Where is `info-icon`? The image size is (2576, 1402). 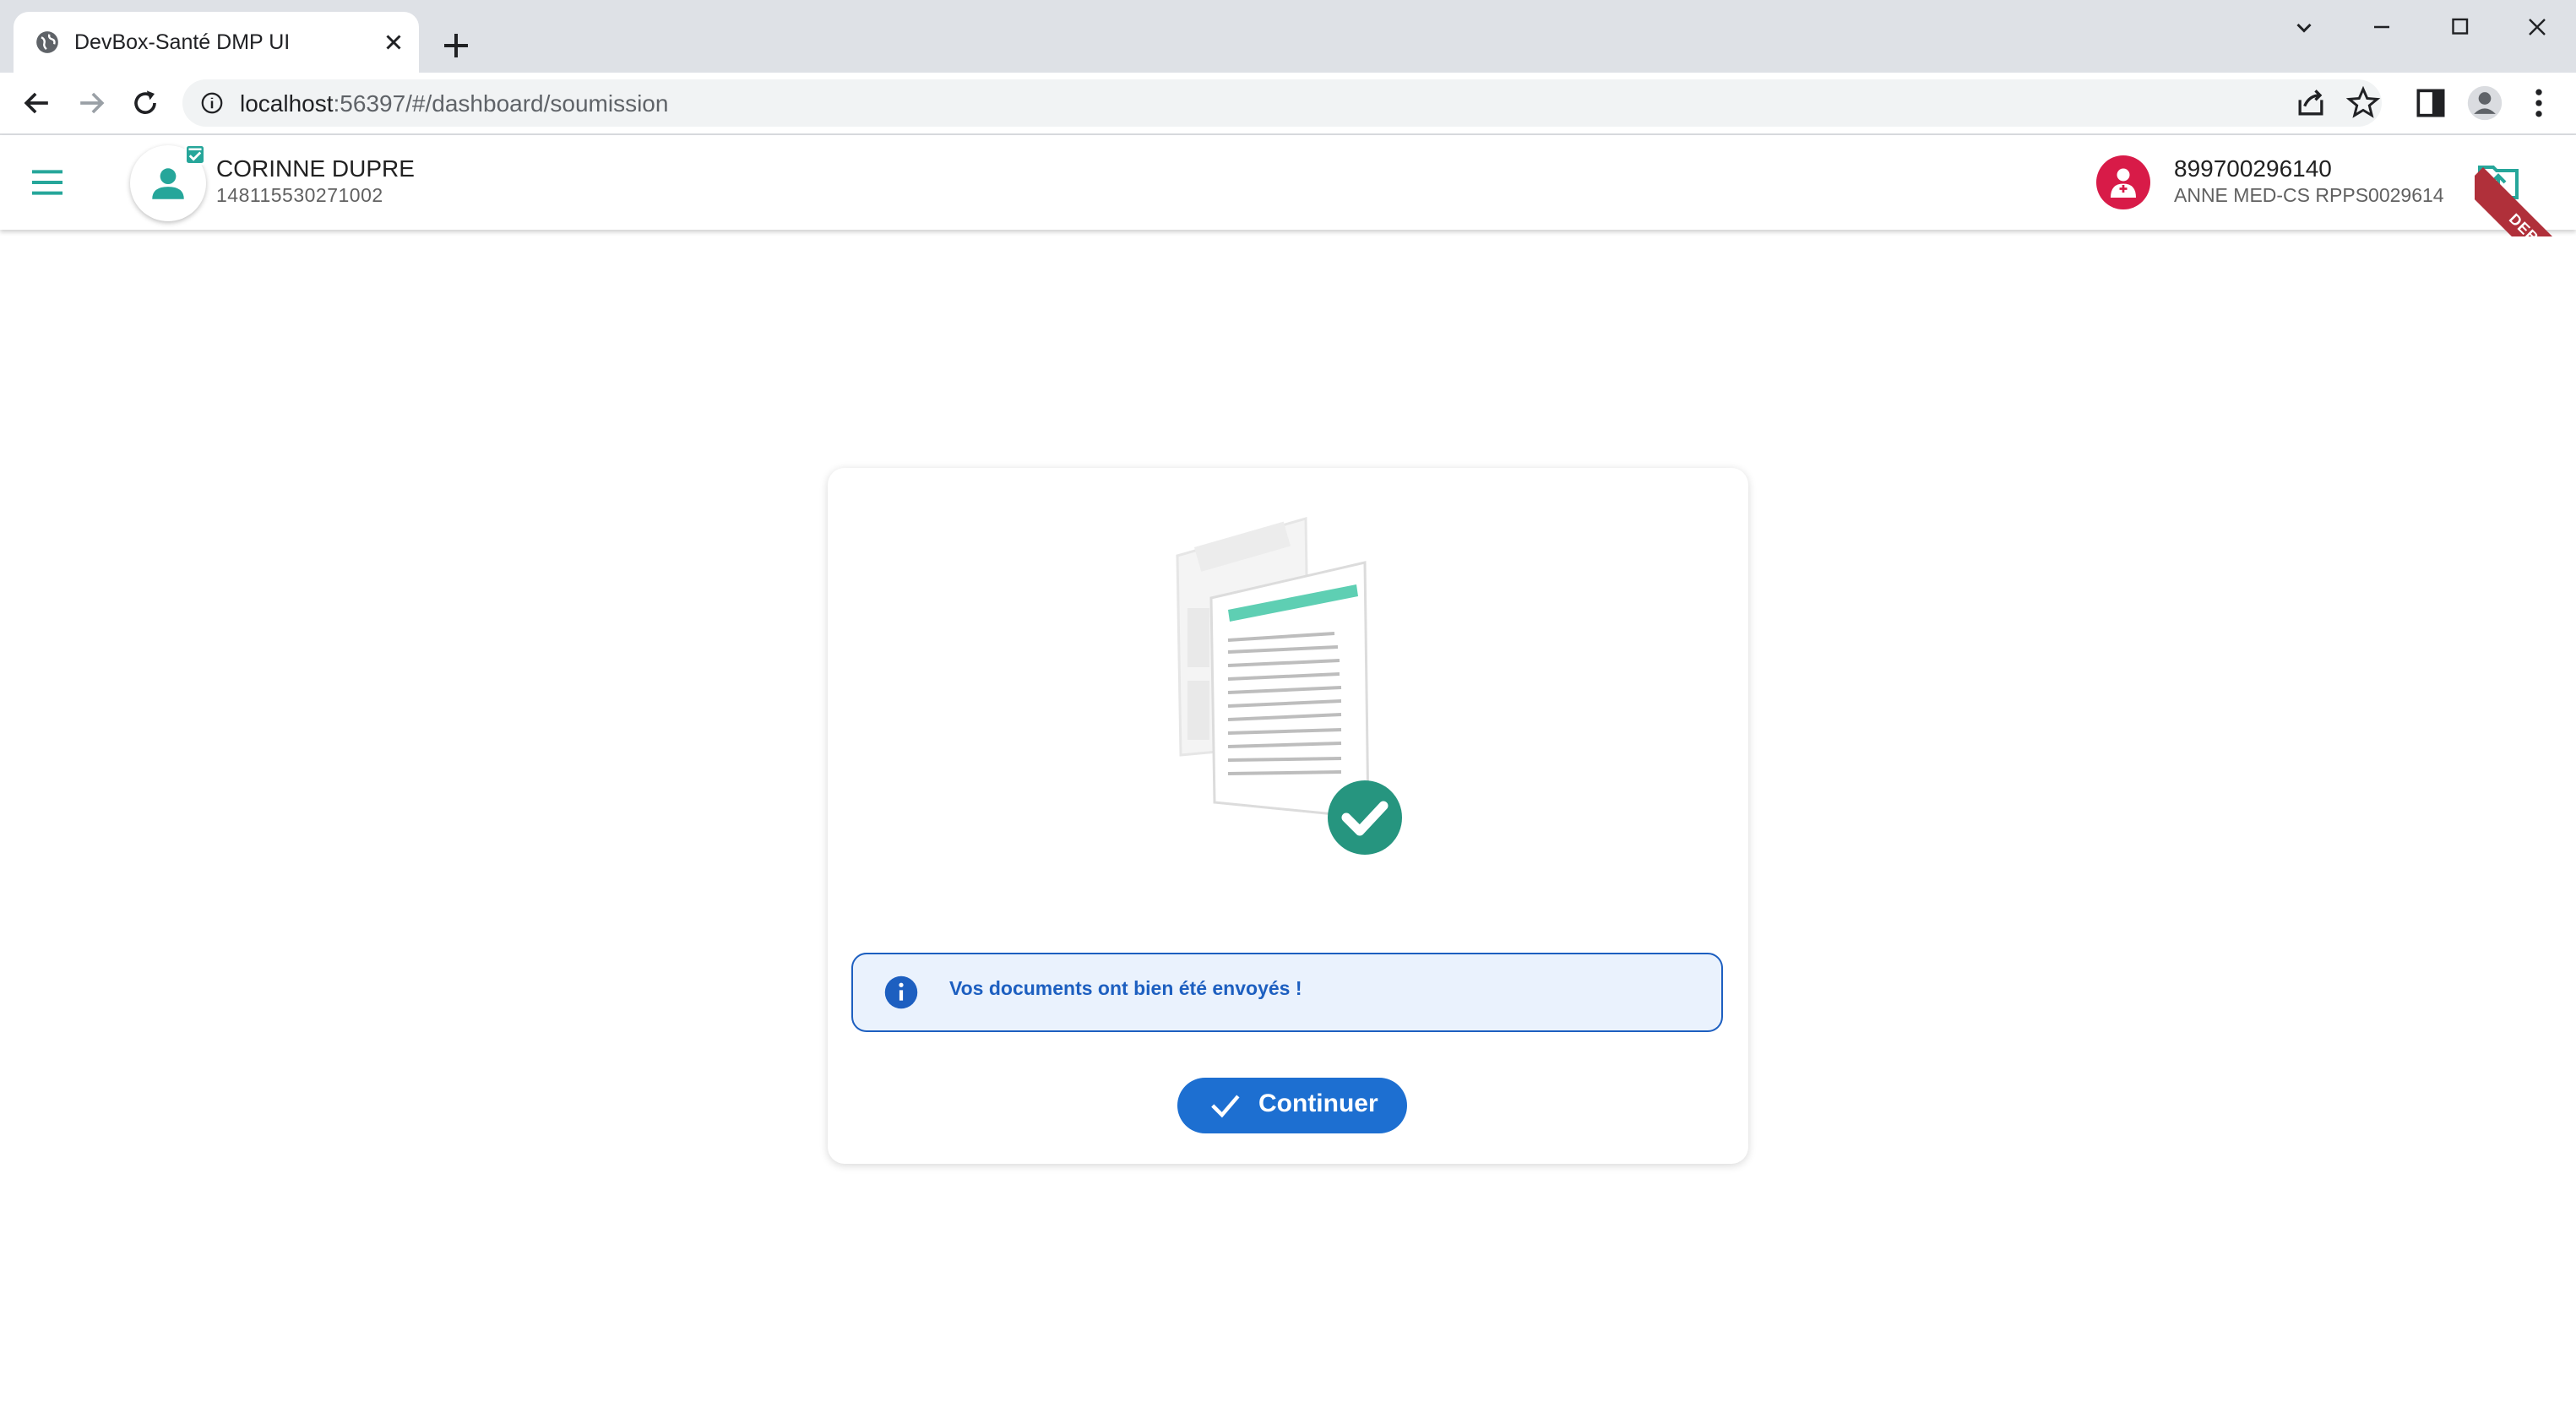 info-icon is located at coordinates (901, 992).